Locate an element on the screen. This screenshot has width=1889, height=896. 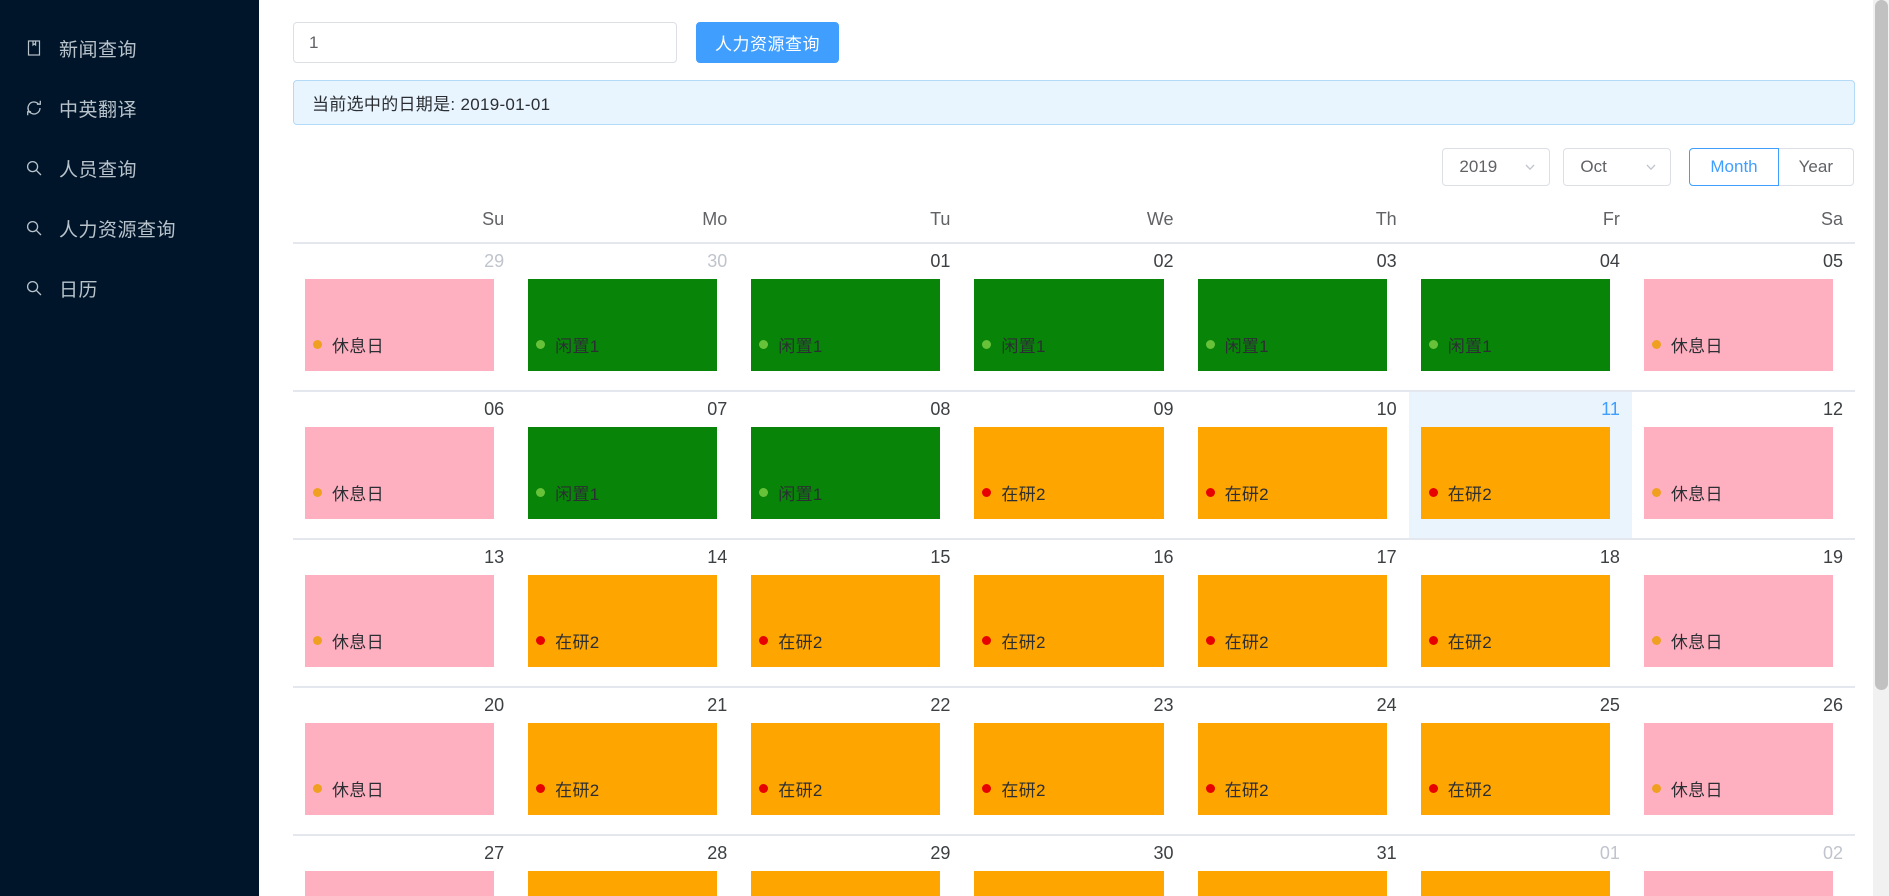
calendar-day-cell: 07 闲置1 is located at coordinates (628, 464).